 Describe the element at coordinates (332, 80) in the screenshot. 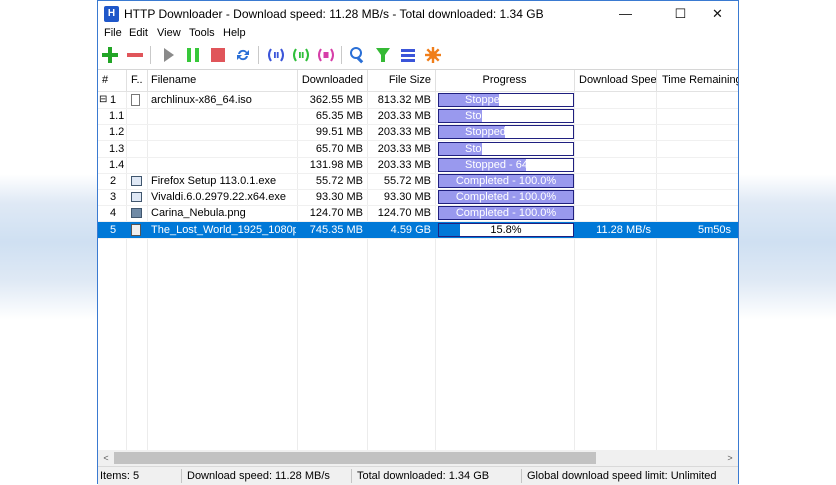

I see `column-header-downloaded: Downloaded` at that location.